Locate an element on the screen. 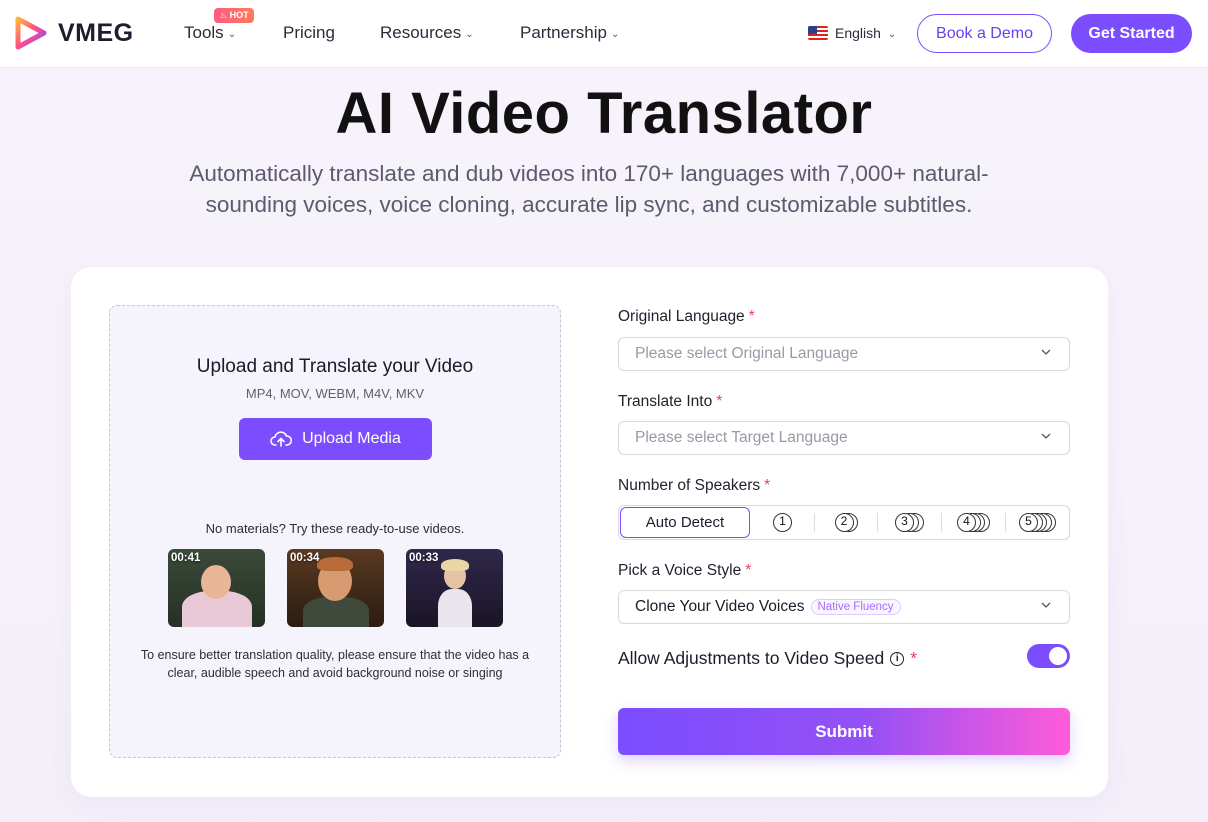 This screenshot has height=822, width=1208. sample-video-2-hair is located at coordinates (335, 564).